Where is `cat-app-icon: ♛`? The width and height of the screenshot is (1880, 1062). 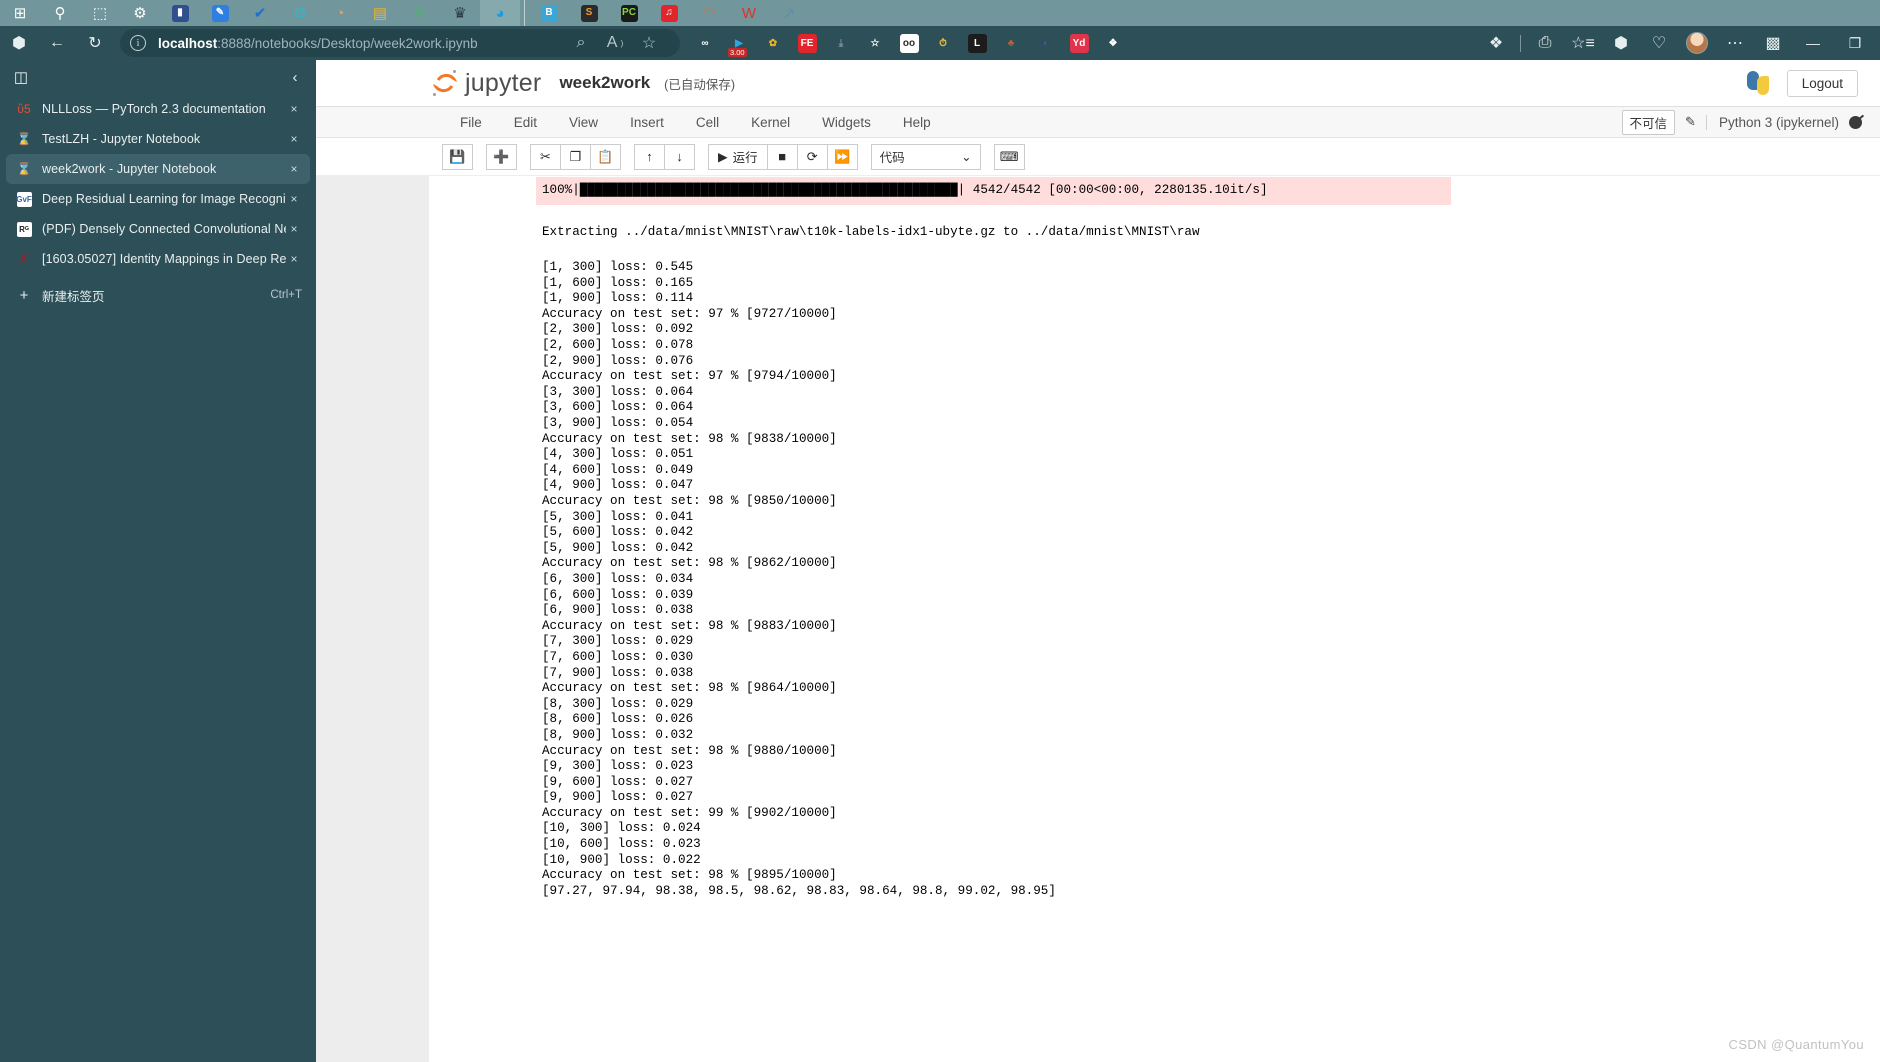
cat-app-icon: ♛ is located at coordinates (460, 13).